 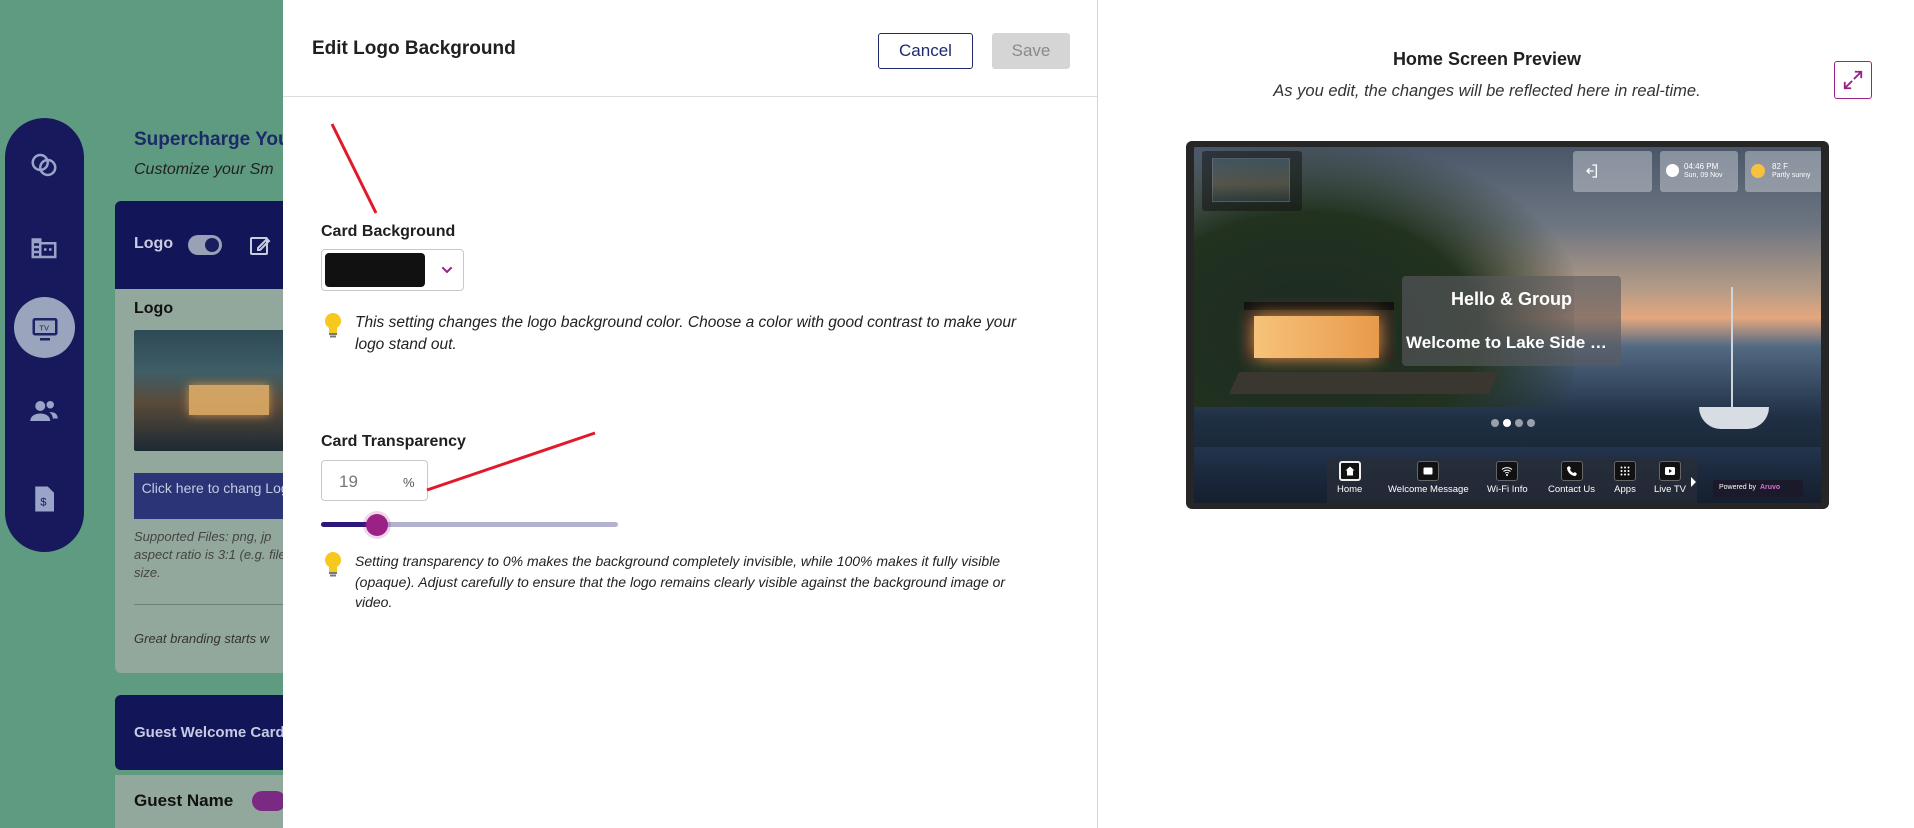 I want to click on wifi-icon, so click(x=1507, y=471).